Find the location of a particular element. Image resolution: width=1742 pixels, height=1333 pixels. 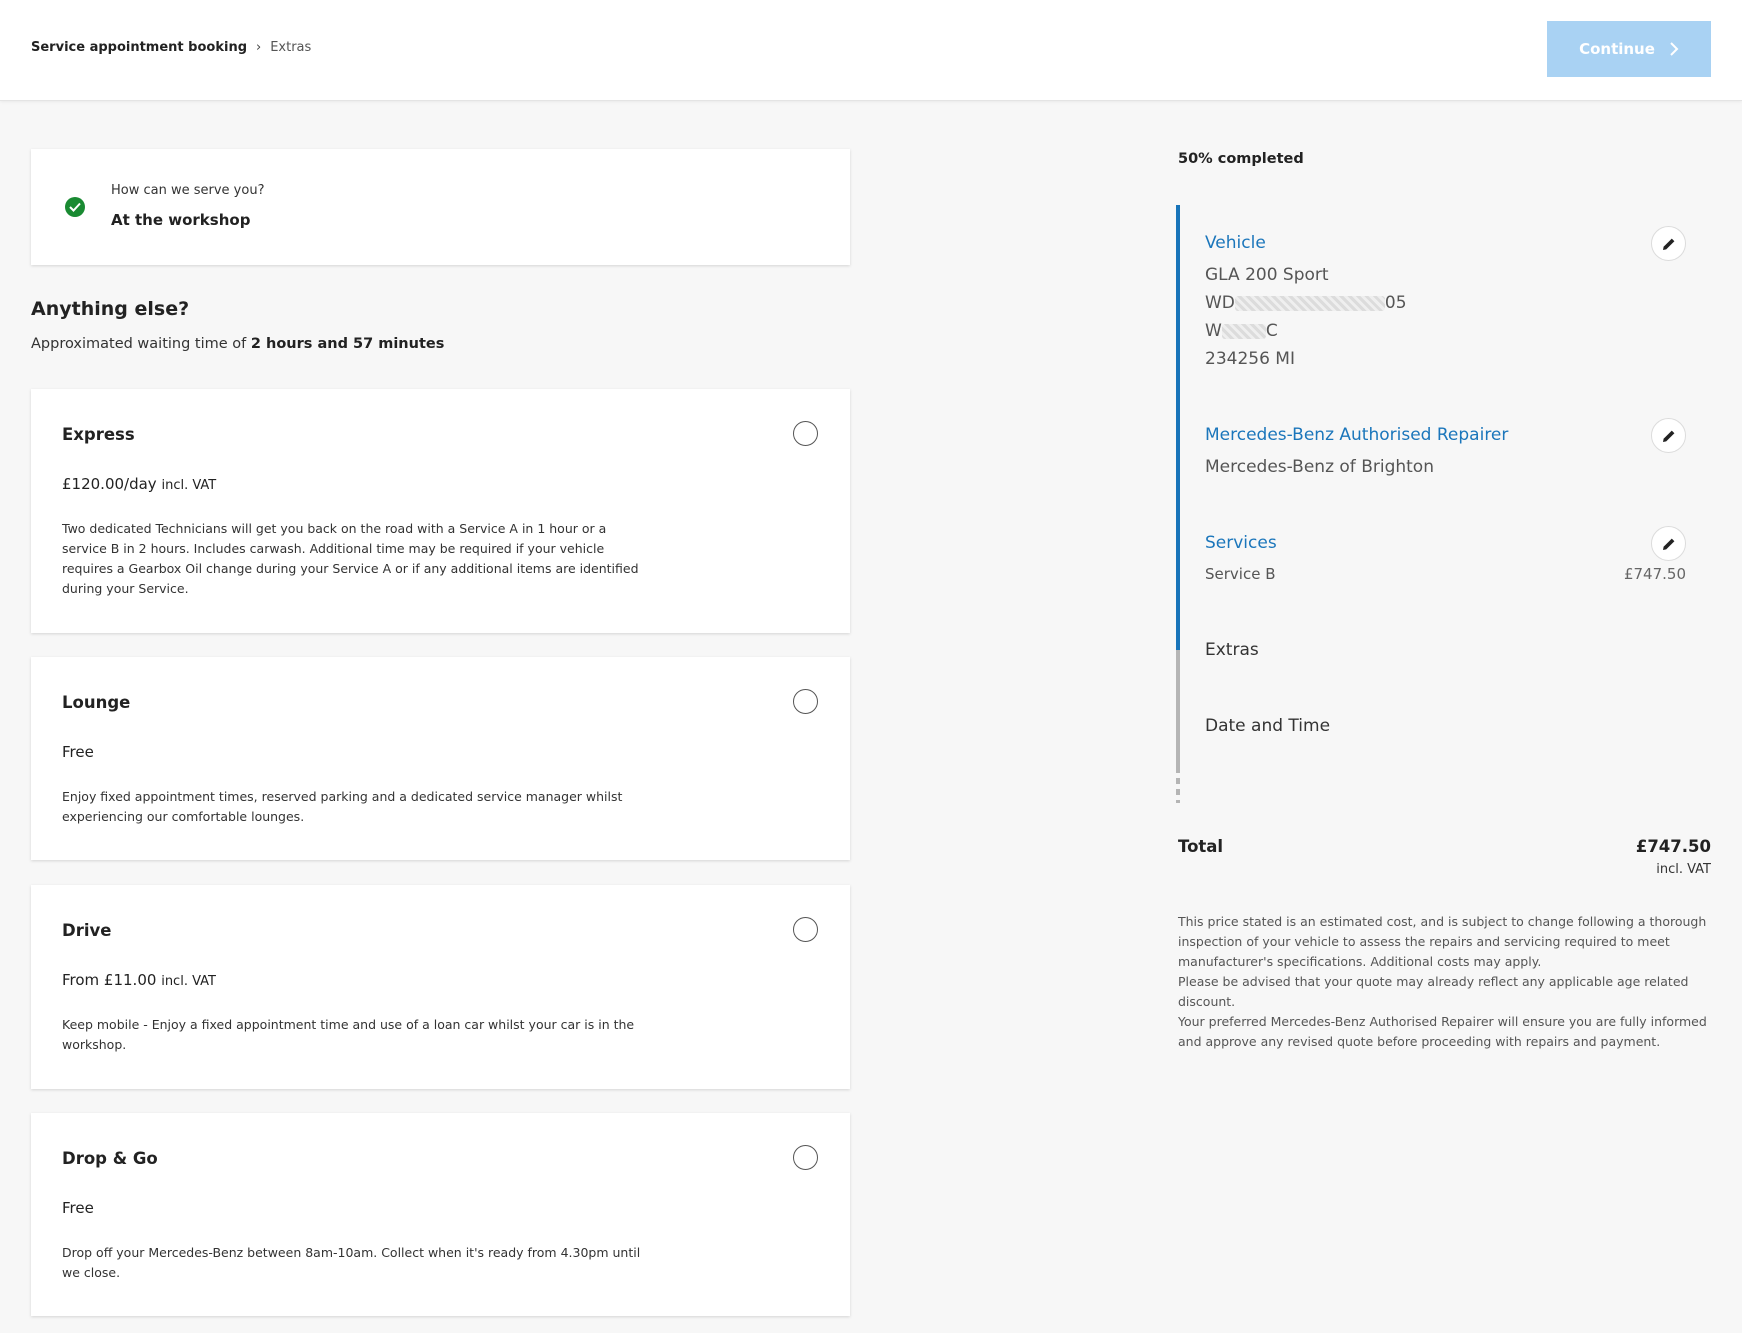

edit-repairer-button is located at coordinates (1668, 435).